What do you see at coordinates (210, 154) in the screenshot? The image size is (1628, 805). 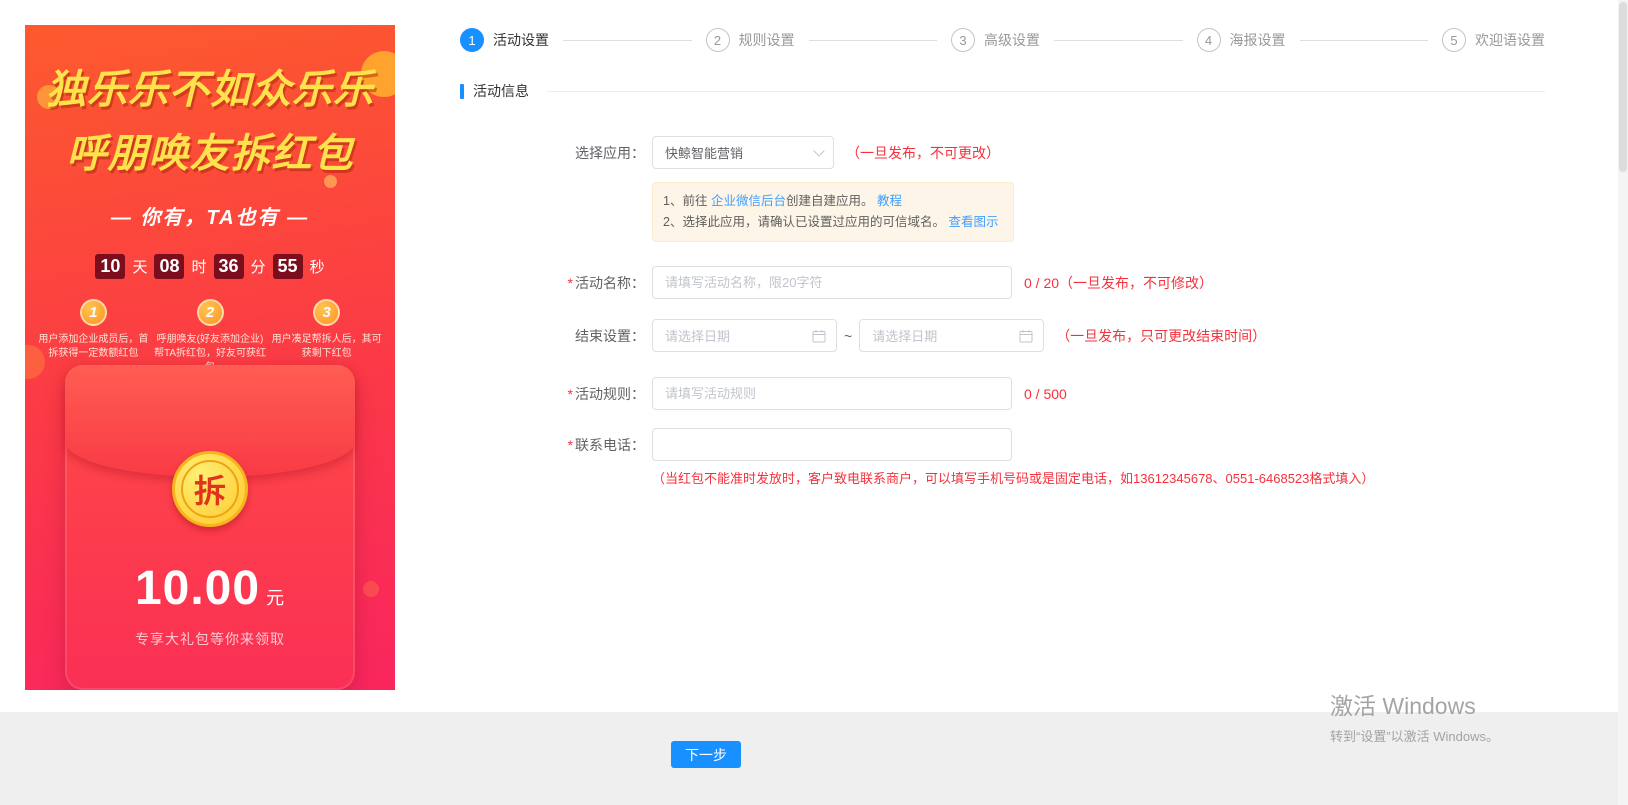 I see `poster-title-line2: 呼朋唤友拆红包` at bounding box center [210, 154].